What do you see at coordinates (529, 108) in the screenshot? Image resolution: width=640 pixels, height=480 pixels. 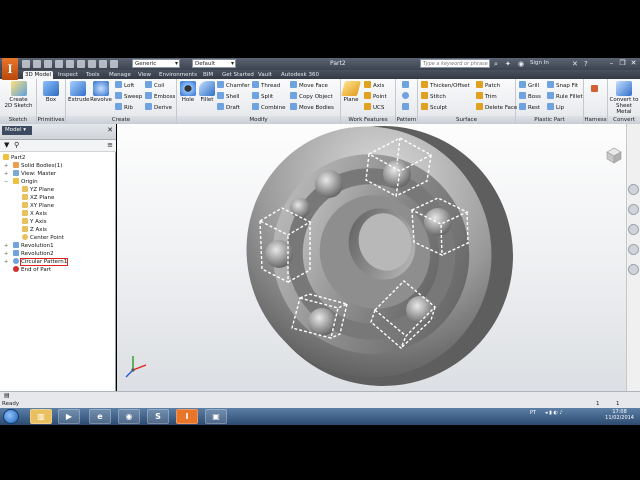 I see `rest-button: Rest` at bounding box center [529, 108].